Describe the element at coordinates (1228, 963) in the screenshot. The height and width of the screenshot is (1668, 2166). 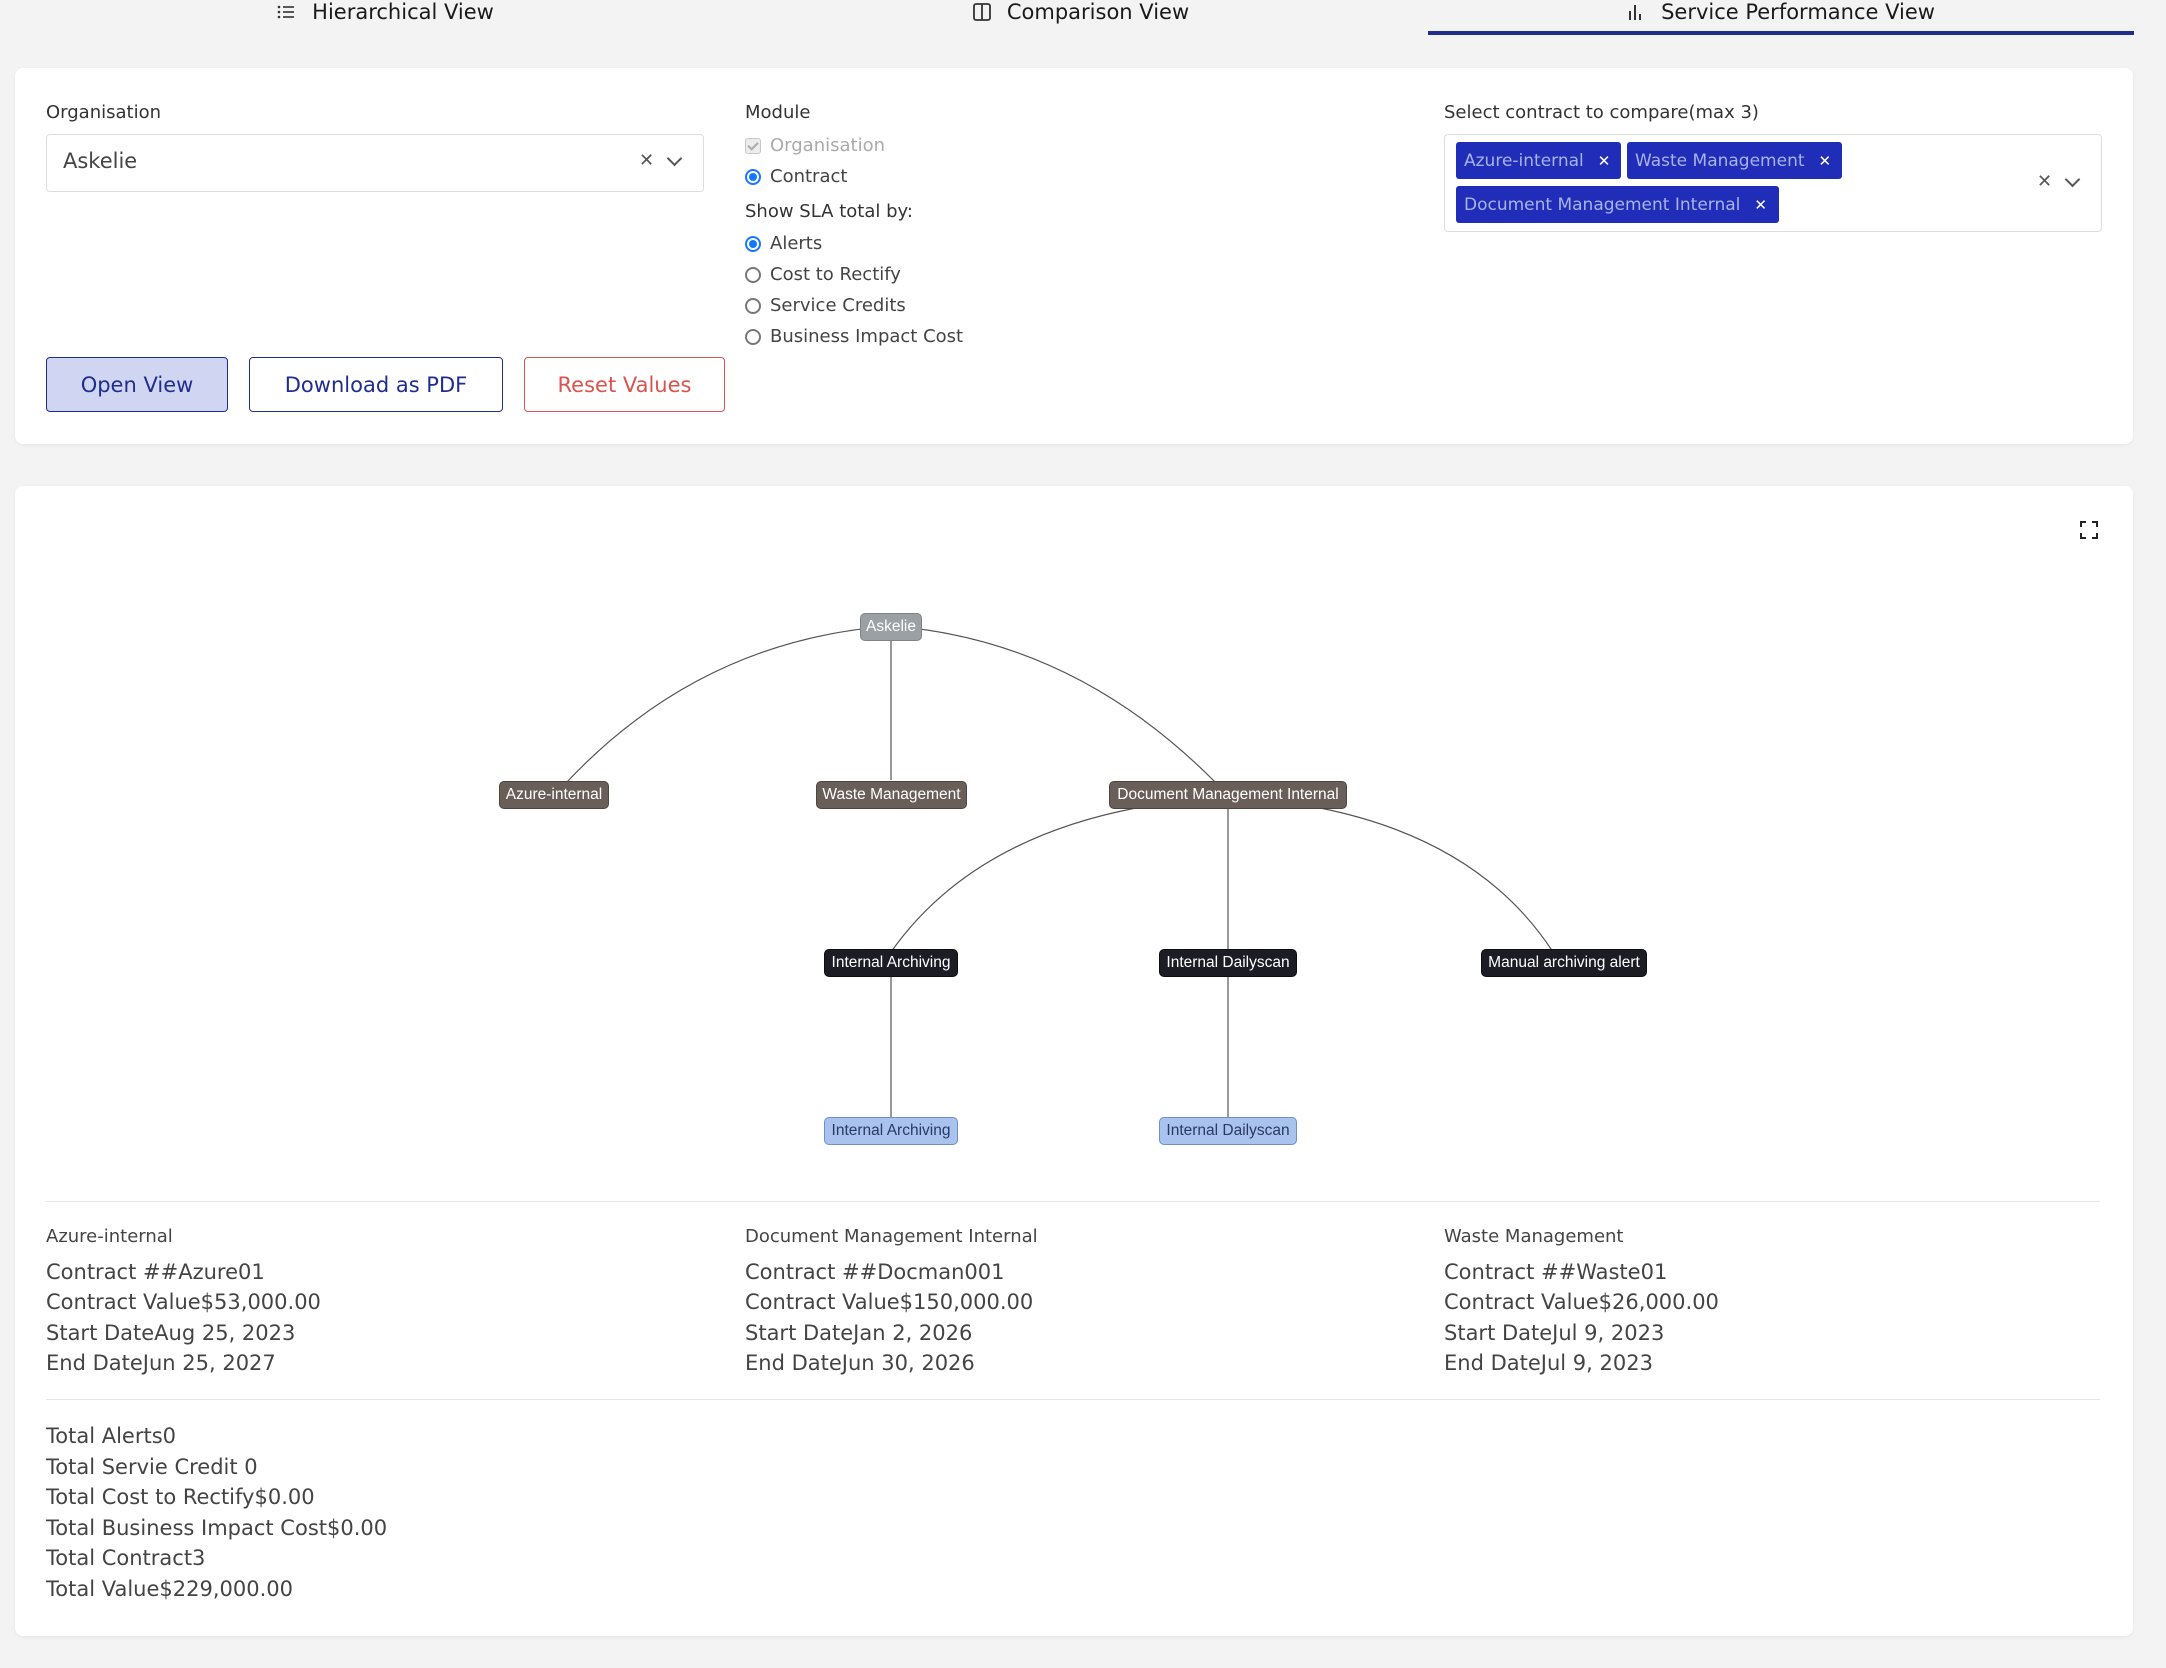
I see `graph-node-alert: Internal Dailyscan` at that location.